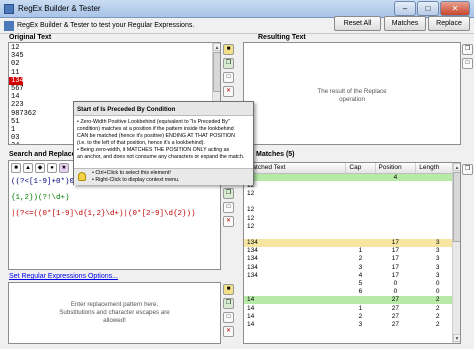 The height and width of the screenshot is (349, 474). Describe the element at coordinates (15, 72) in the screenshot. I see `original-text-line: 11` at that location.